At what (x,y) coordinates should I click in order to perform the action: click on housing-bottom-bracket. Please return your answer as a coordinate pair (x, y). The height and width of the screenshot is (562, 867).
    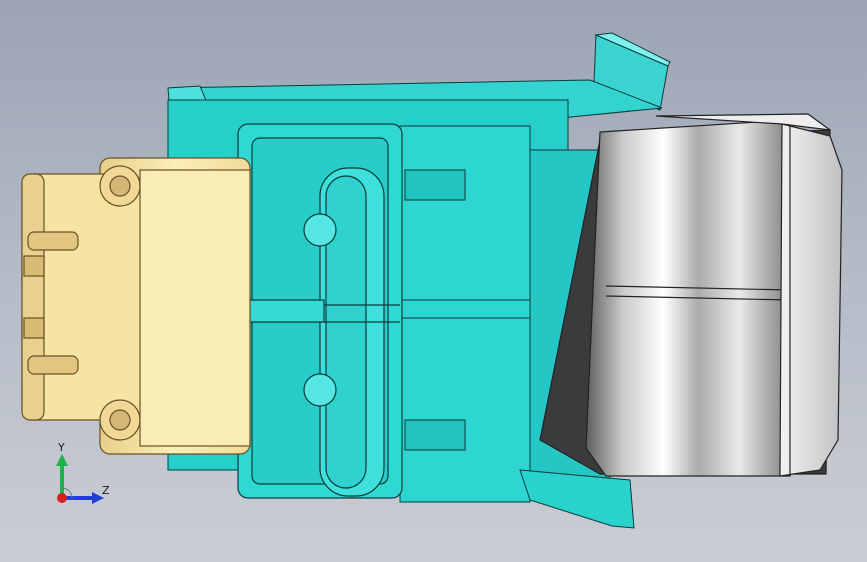
    Looking at the image, I should click on (577, 499).